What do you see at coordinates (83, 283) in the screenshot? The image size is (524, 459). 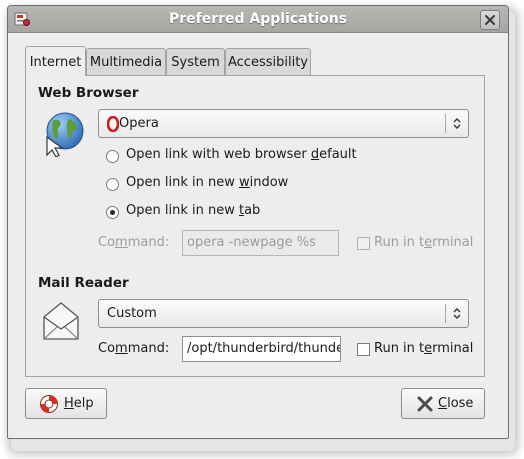 I see `mail-reader-heading: Mail Reader` at bounding box center [83, 283].